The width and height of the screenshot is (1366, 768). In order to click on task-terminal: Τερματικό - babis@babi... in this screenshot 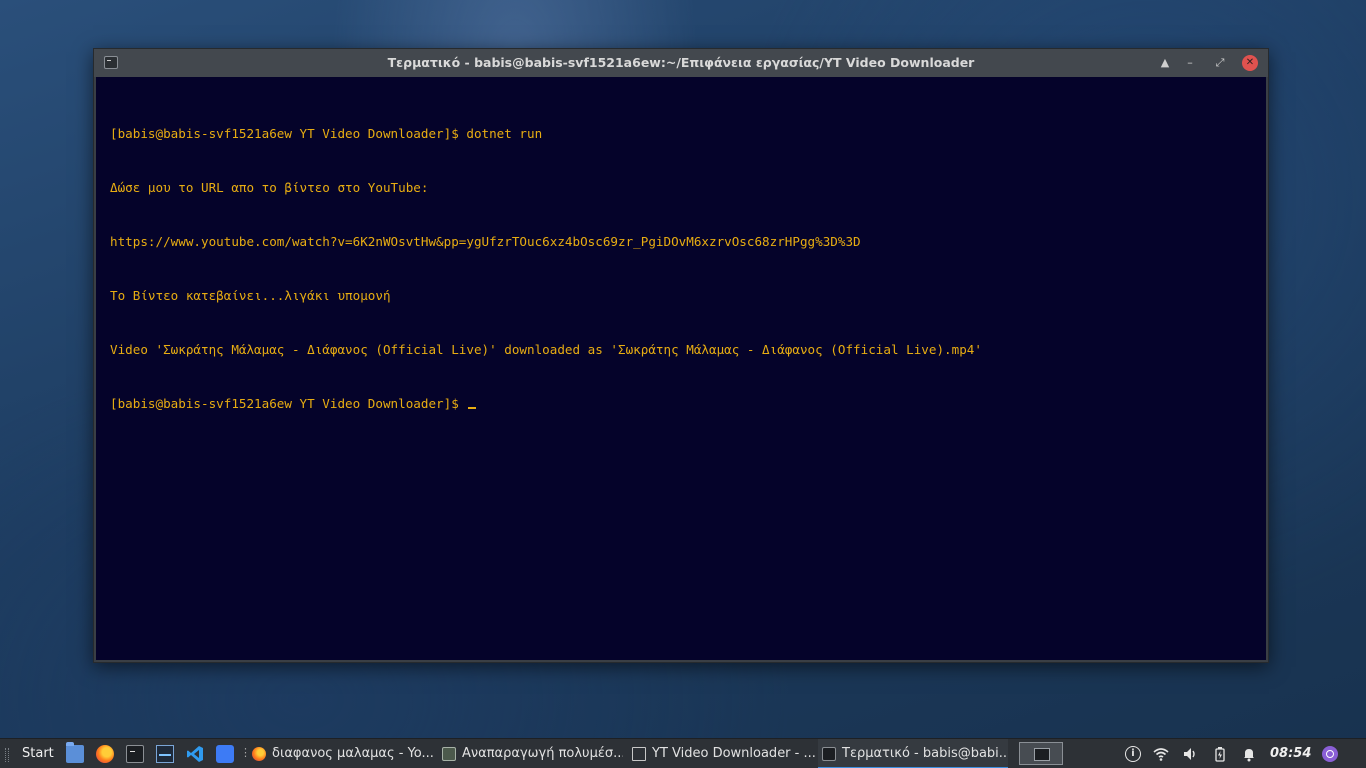, I will do `click(913, 753)`.